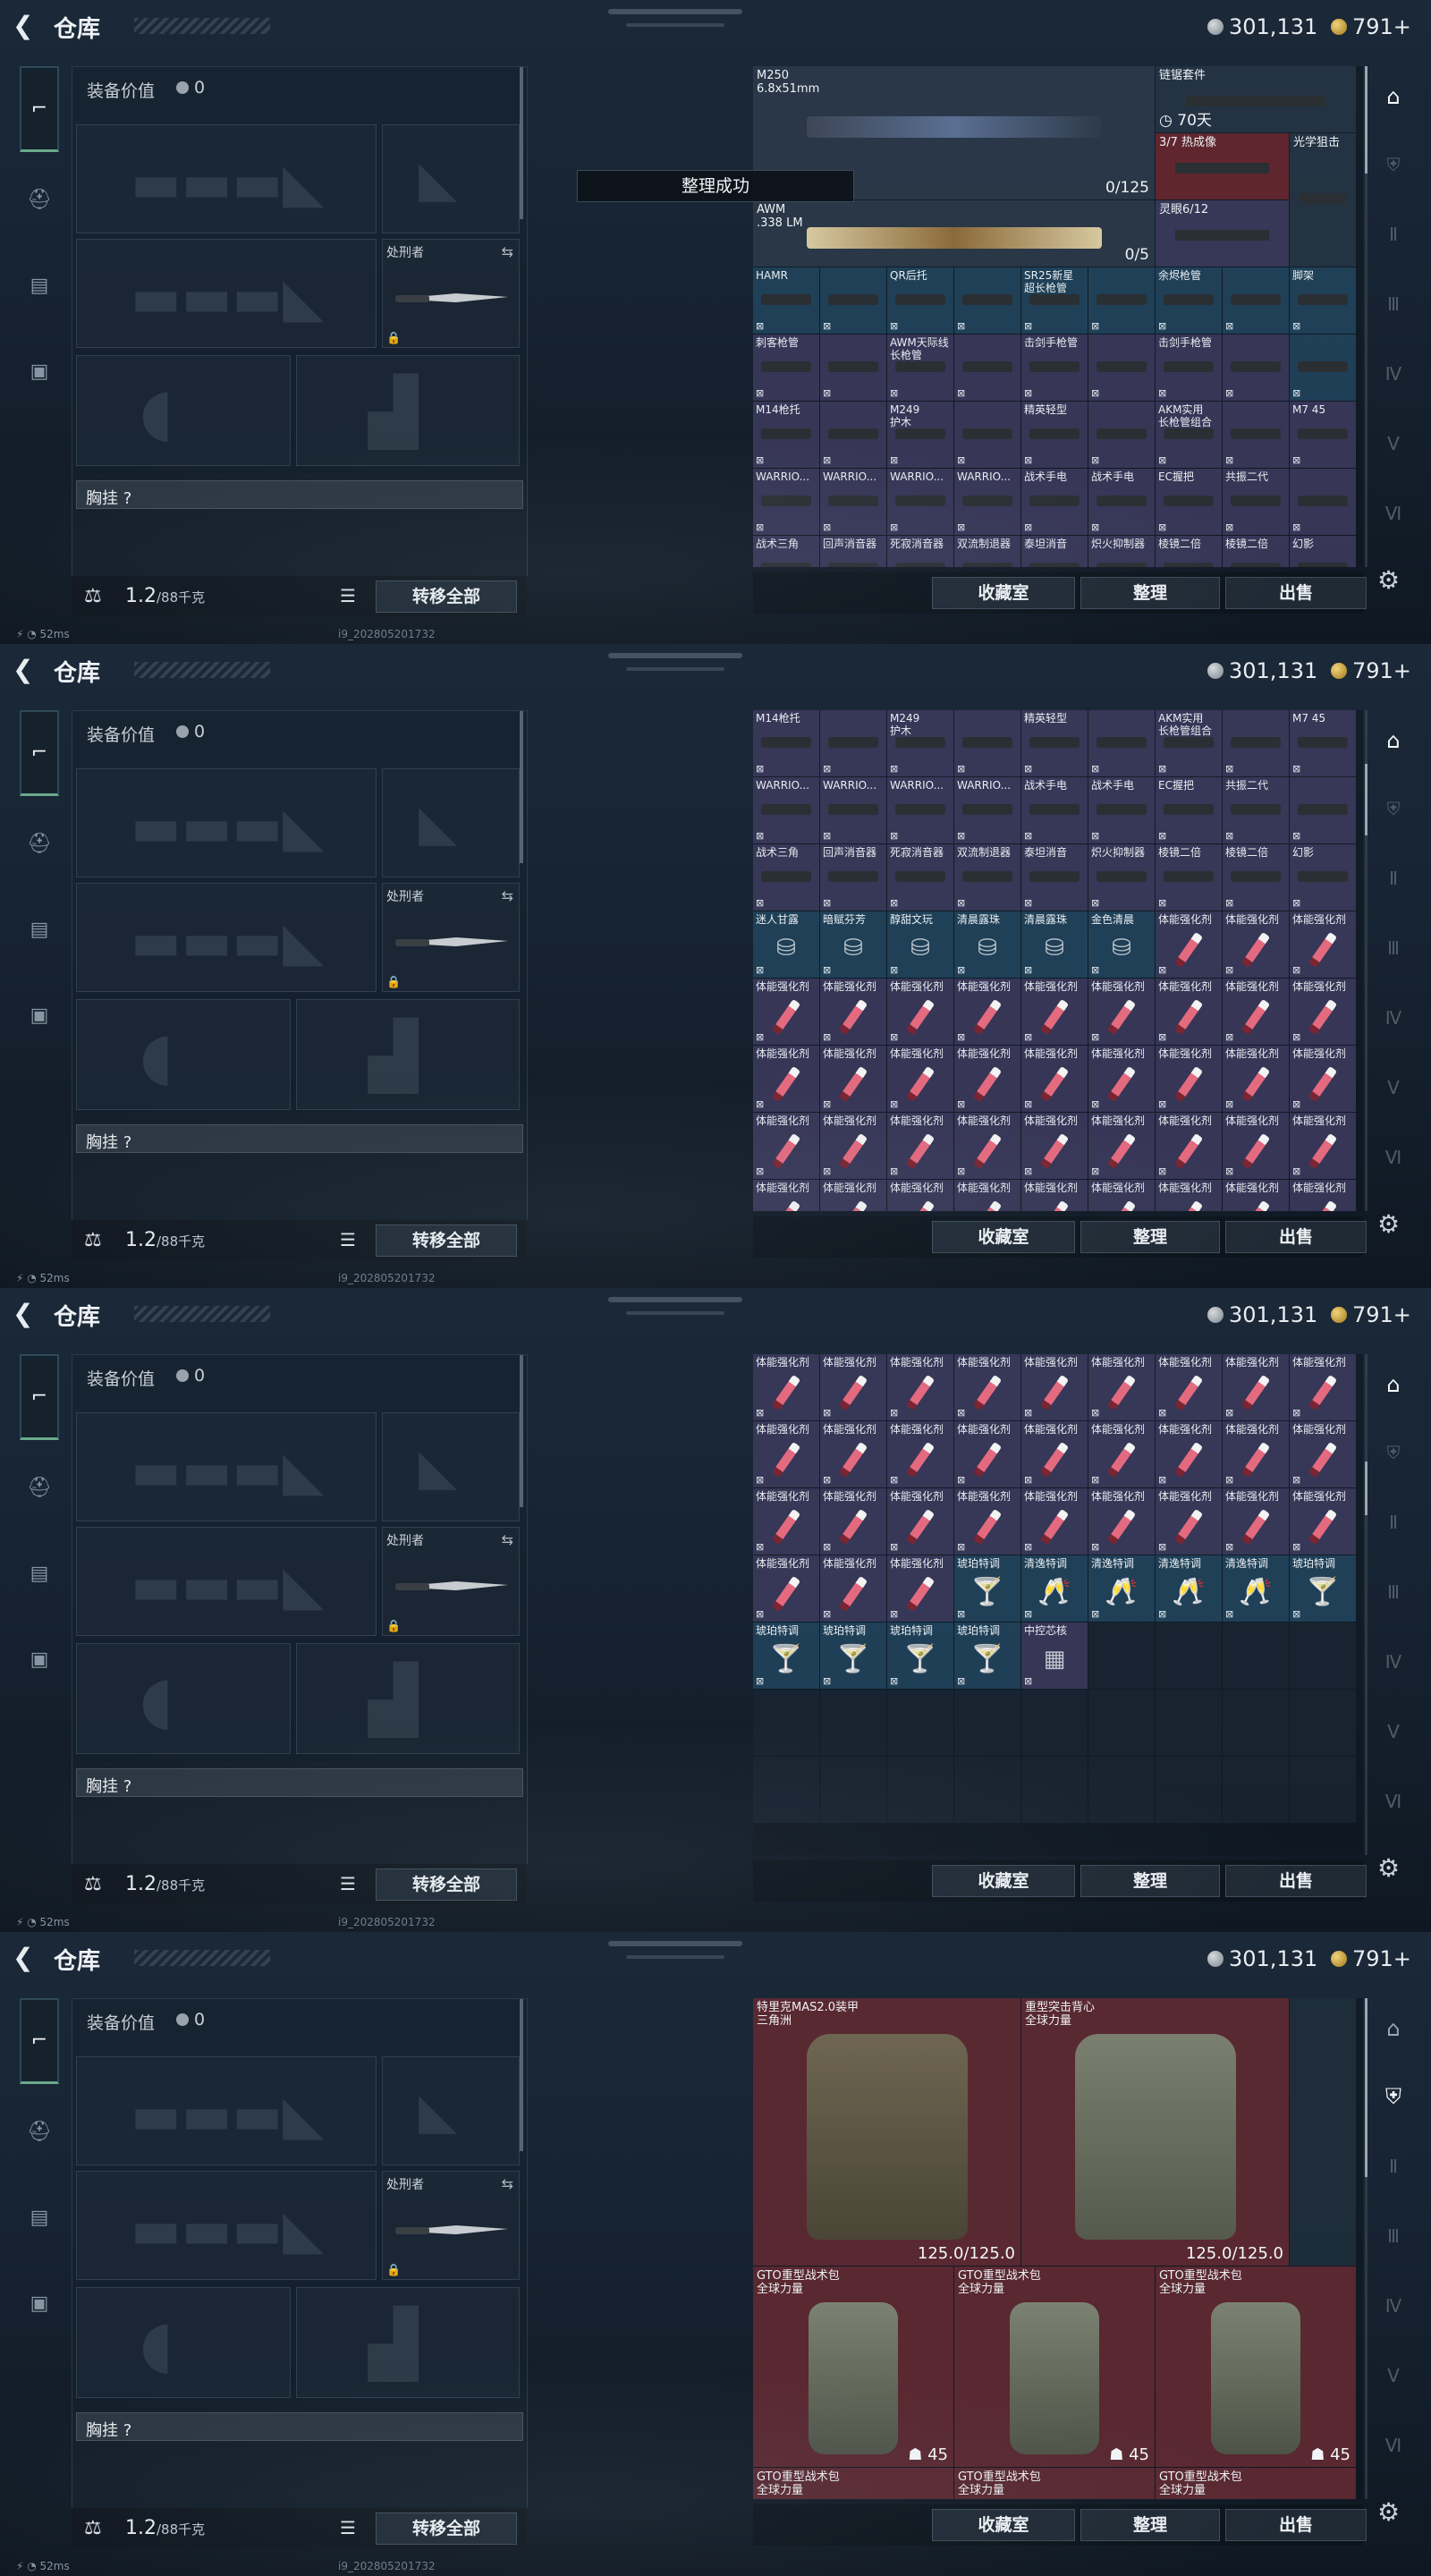 The image size is (1431, 2576). What do you see at coordinates (920, 551) in the screenshot?
I see `item-cell: 死寂消音器⊠` at bounding box center [920, 551].